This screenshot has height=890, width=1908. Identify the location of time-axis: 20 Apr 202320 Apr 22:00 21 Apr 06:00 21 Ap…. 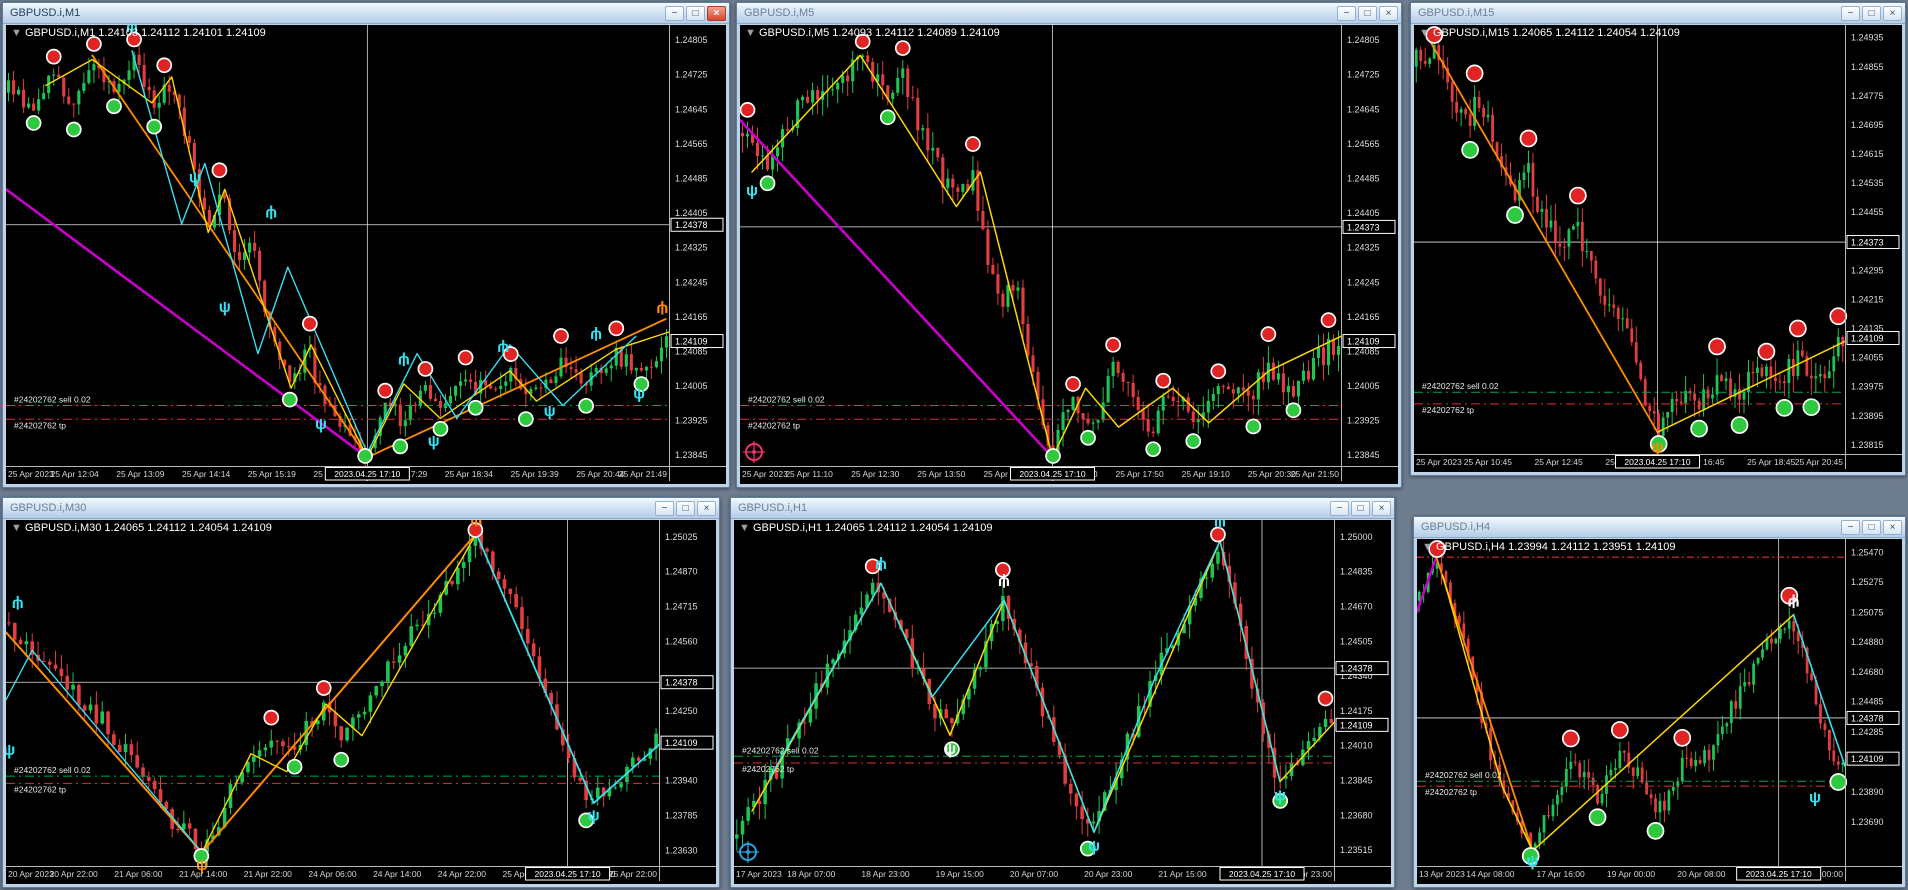
(332, 874).